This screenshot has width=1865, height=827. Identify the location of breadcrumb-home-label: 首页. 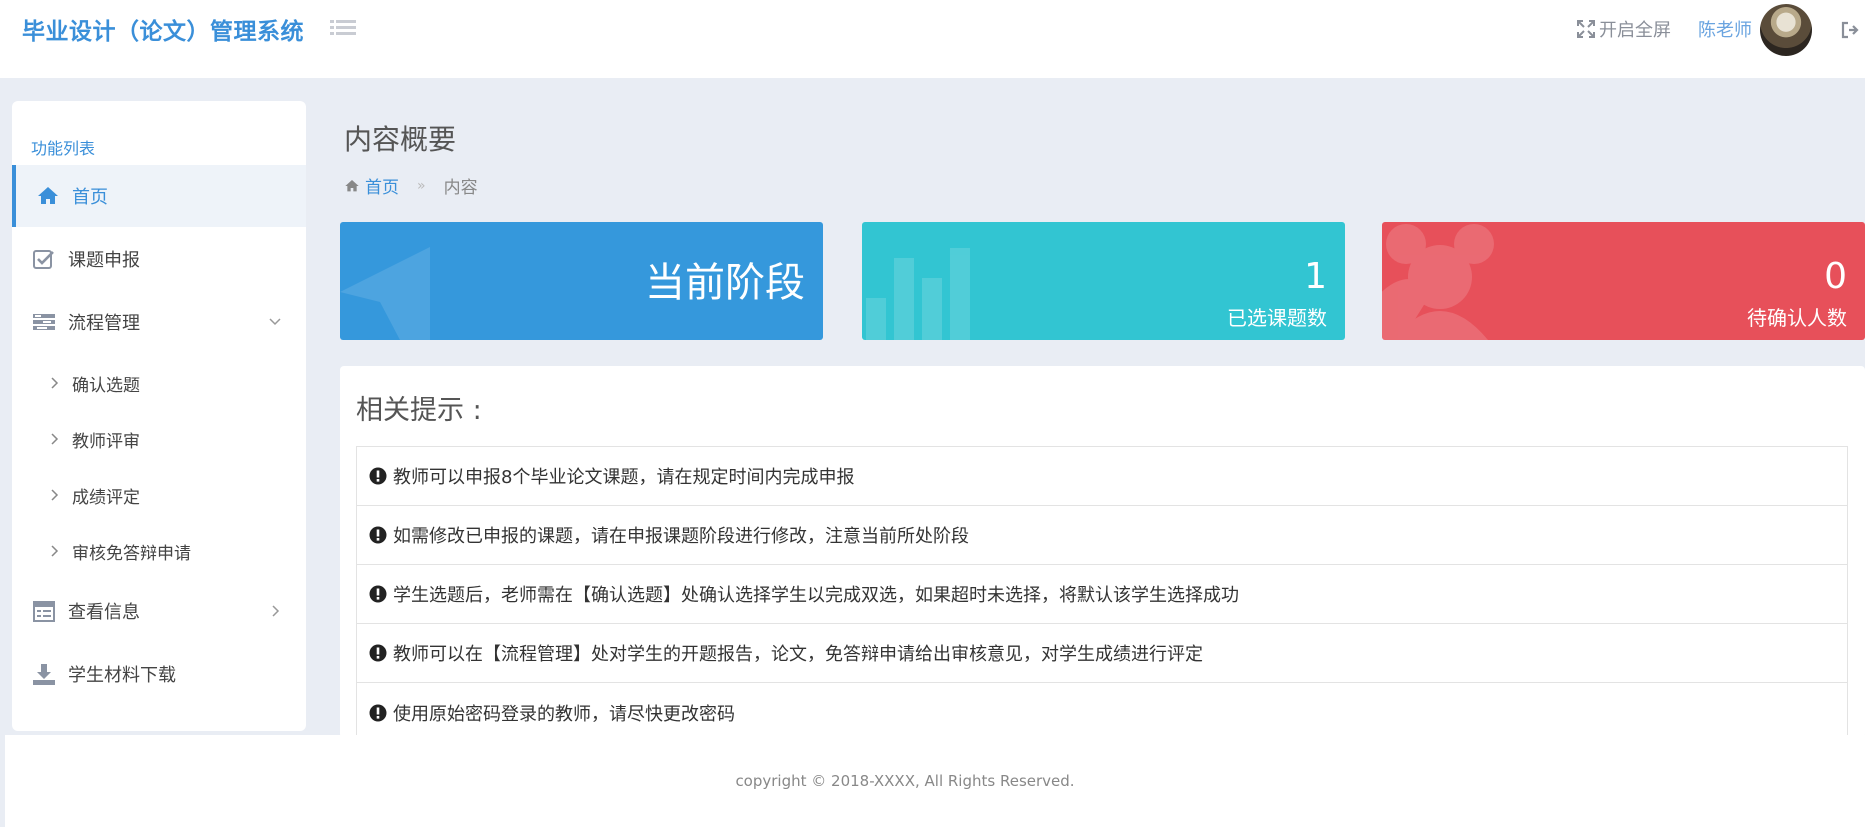
(382, 188).